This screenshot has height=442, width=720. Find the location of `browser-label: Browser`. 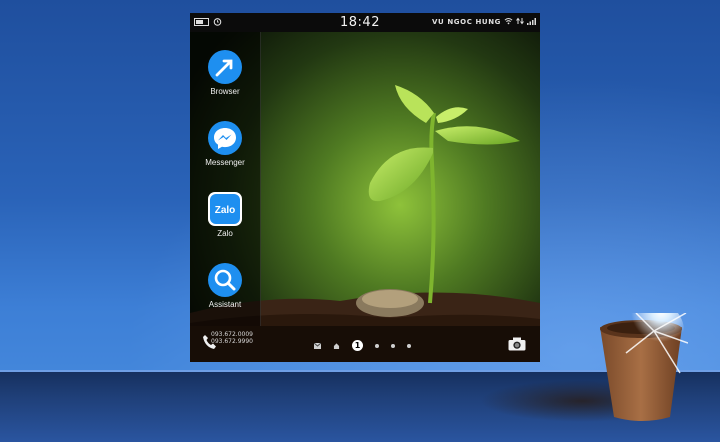

browser-label: Browser is located at coordinates (225, 91).